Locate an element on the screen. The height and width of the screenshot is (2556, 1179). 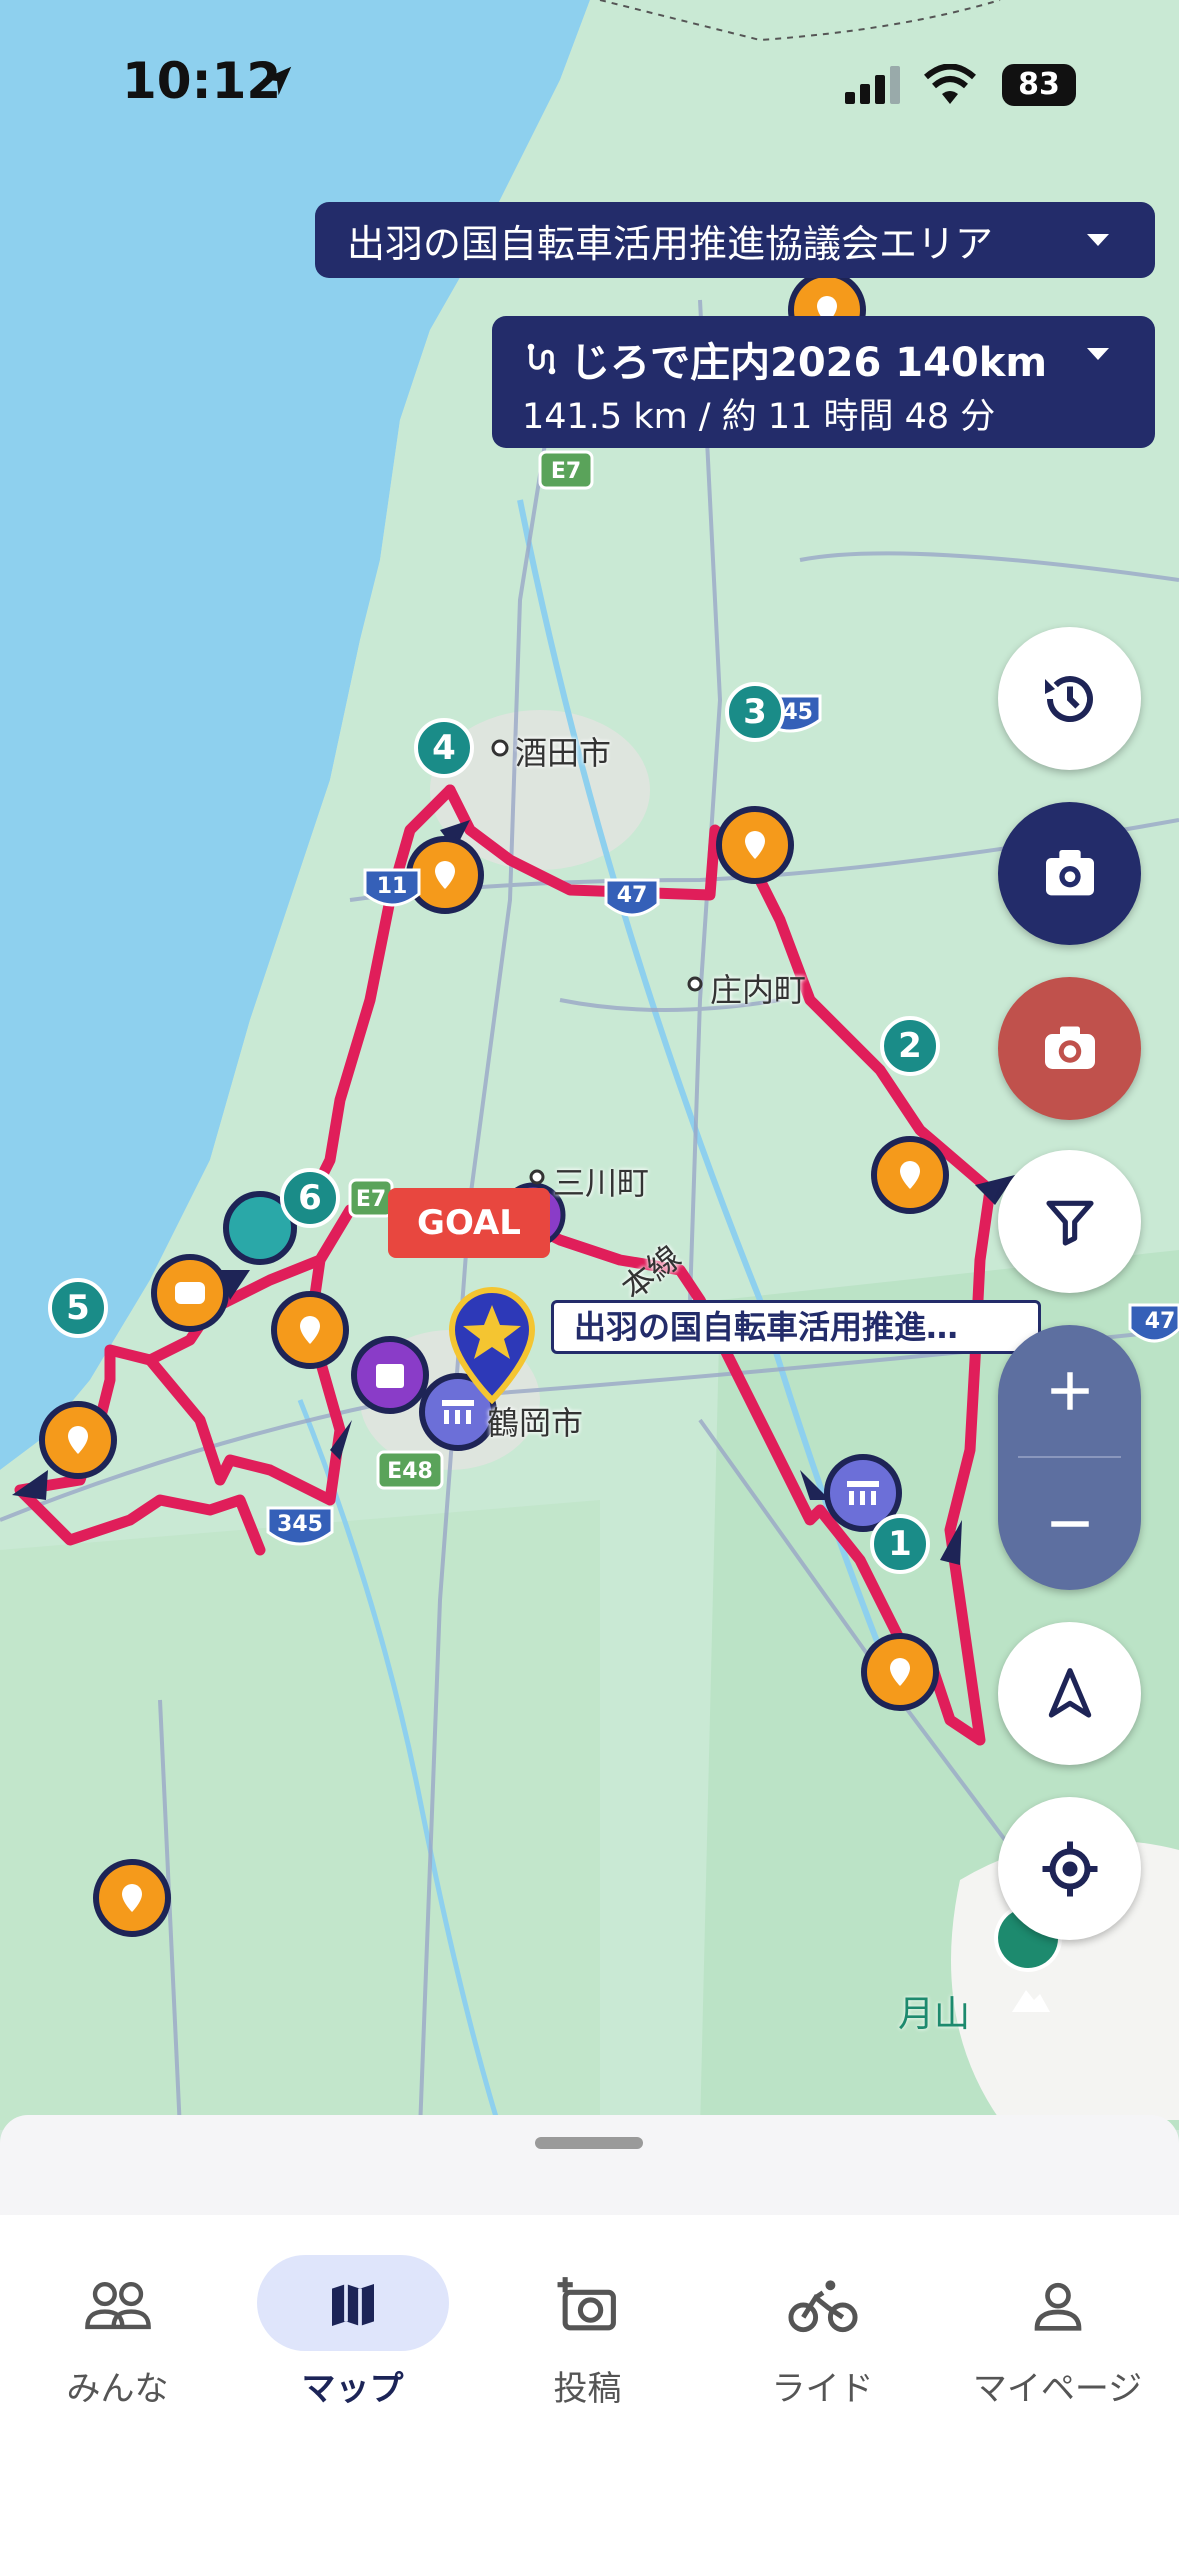
city-label-mikawa: 三川町 is located at coordinates (601, 1183).